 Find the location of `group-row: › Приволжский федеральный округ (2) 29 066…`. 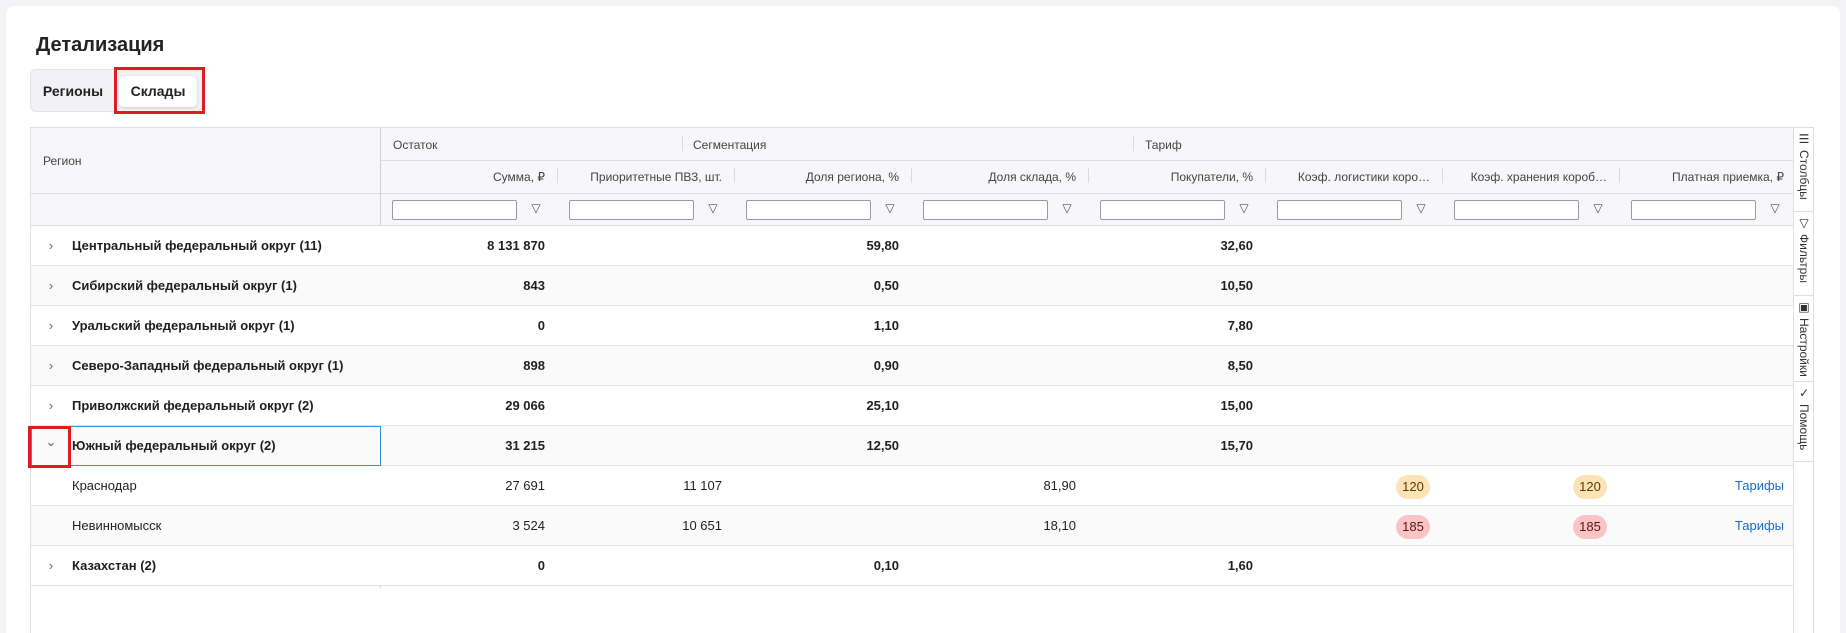

group-row: › Приволжский федеральный округ (2) 29 066… is located at coordinates (913, 406).